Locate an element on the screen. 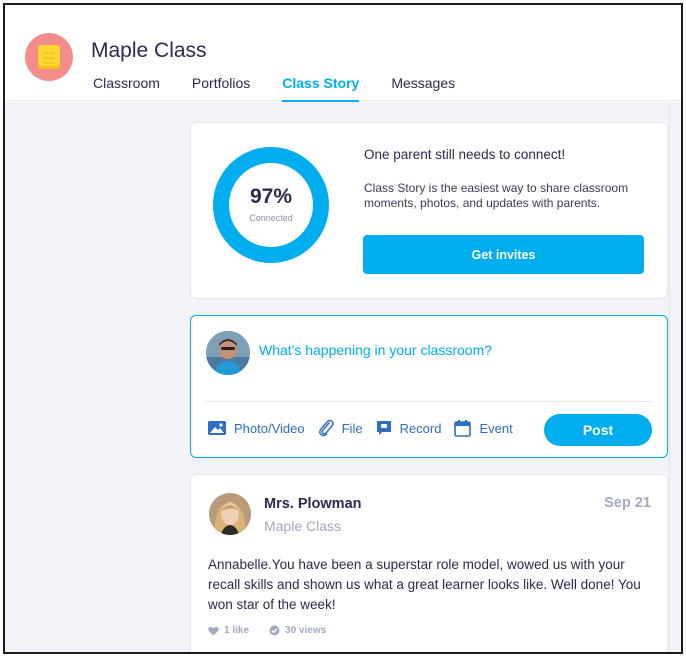  post-meta: 1 like 30 views is located at coordinates (277, 630).